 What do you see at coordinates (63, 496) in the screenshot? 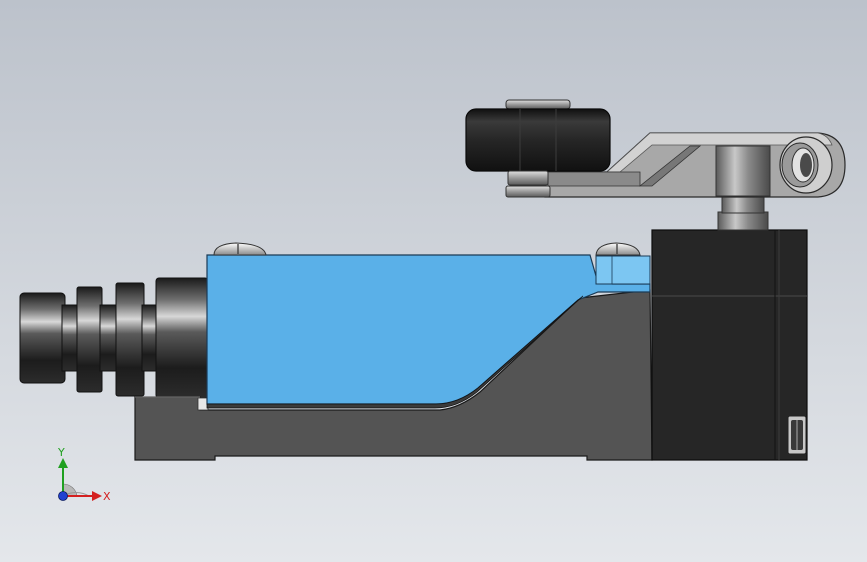
I see `z-axis-dot-icon` at bounding box center [63, 496].